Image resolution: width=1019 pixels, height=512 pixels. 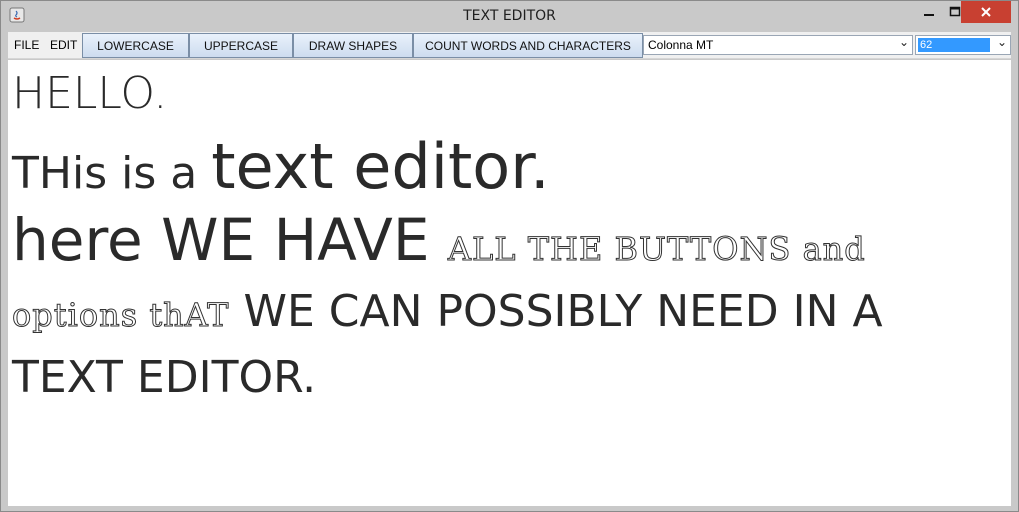 I want to click on editor-line-2: THis is a text editor., so click(x=281, y=166).